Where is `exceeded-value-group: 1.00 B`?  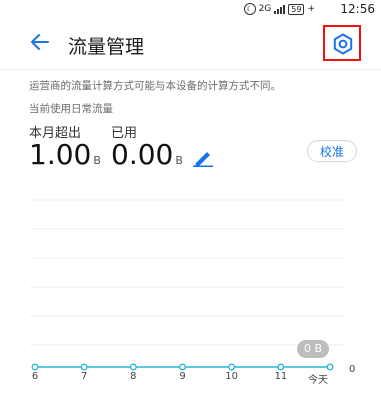
exceeded-value-group: 1.00 B is located at coordinates (65, 154).